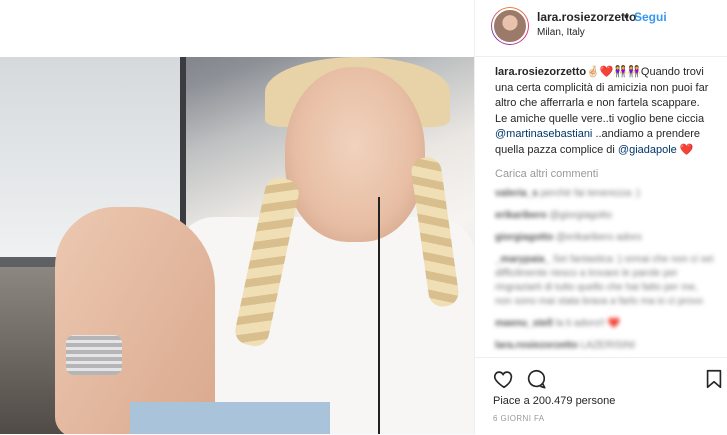 The height and width of the screenshot is (435, 727). What do you see at coordinates (536, 345) in the screenshot?
I see `comment-user: lara.rosiezorzetto` at bounding box center [536, 345].